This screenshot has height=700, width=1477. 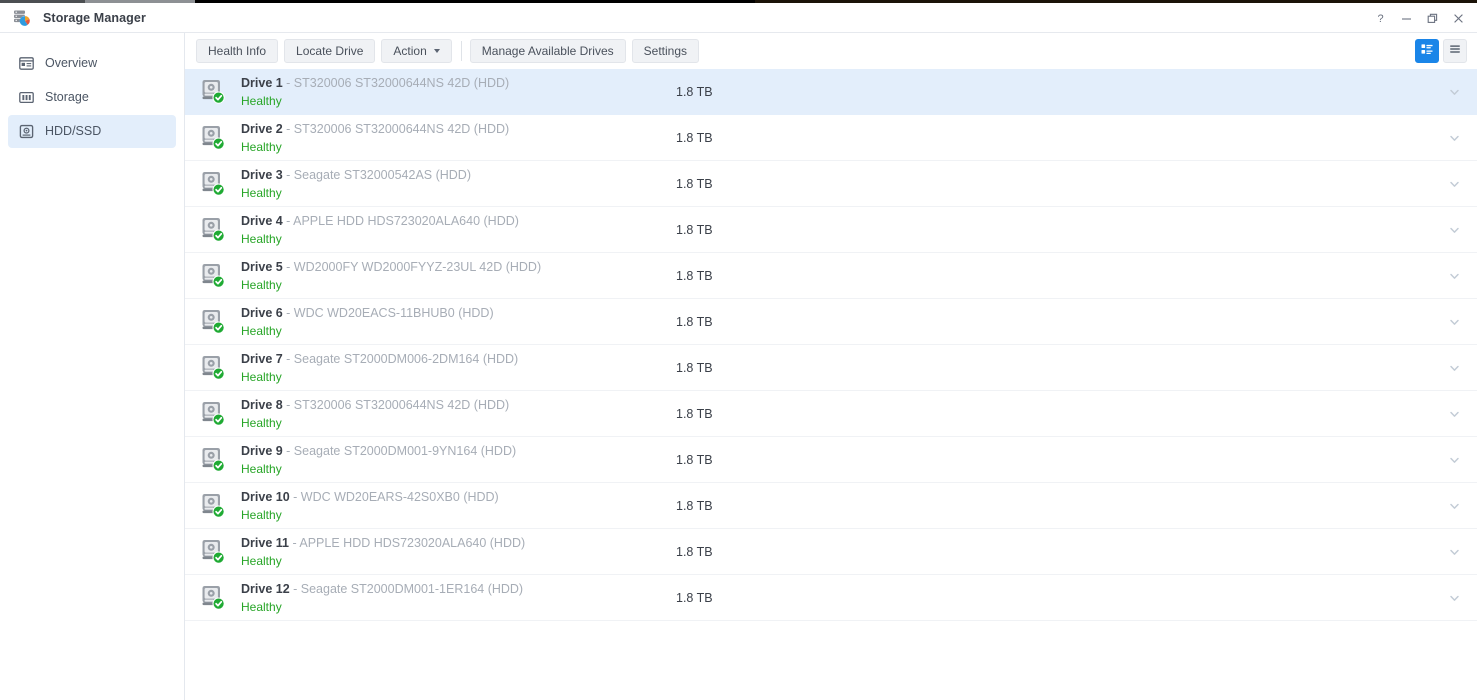 What do you see at coordinates (547, 51) in the screenshot?
I see `manage-available-drives-button: Manage Available Drives` at bounding box center [547, 51].